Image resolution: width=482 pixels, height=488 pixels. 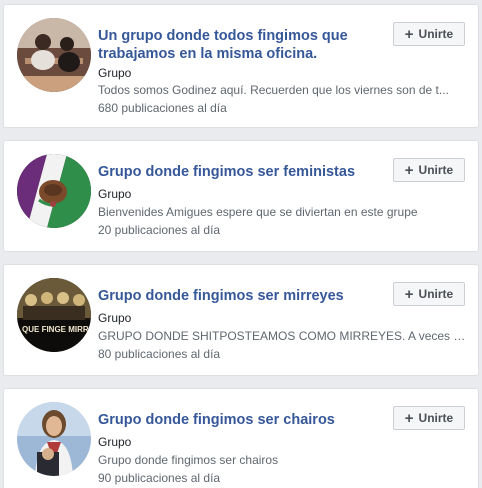 I want to click on avatar-caption: LO QUE FINGE MIRREY, so click(x=54, y=329).